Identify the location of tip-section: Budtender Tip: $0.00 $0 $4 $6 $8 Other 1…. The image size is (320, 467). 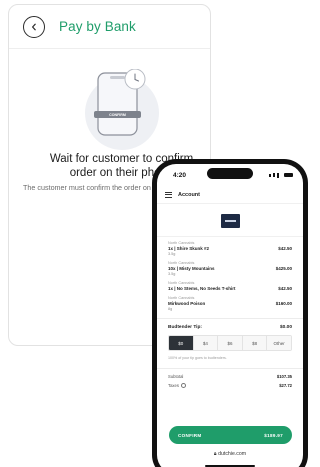
(230, 339).